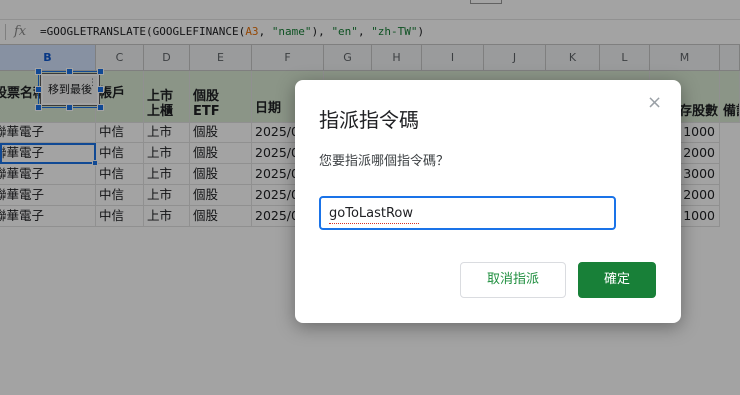 This screenshot has height=395, width=740. What do you see at coordinates (467, 213) in the screenshot?
I see `script-name-input` at bounding box center [467, 213].